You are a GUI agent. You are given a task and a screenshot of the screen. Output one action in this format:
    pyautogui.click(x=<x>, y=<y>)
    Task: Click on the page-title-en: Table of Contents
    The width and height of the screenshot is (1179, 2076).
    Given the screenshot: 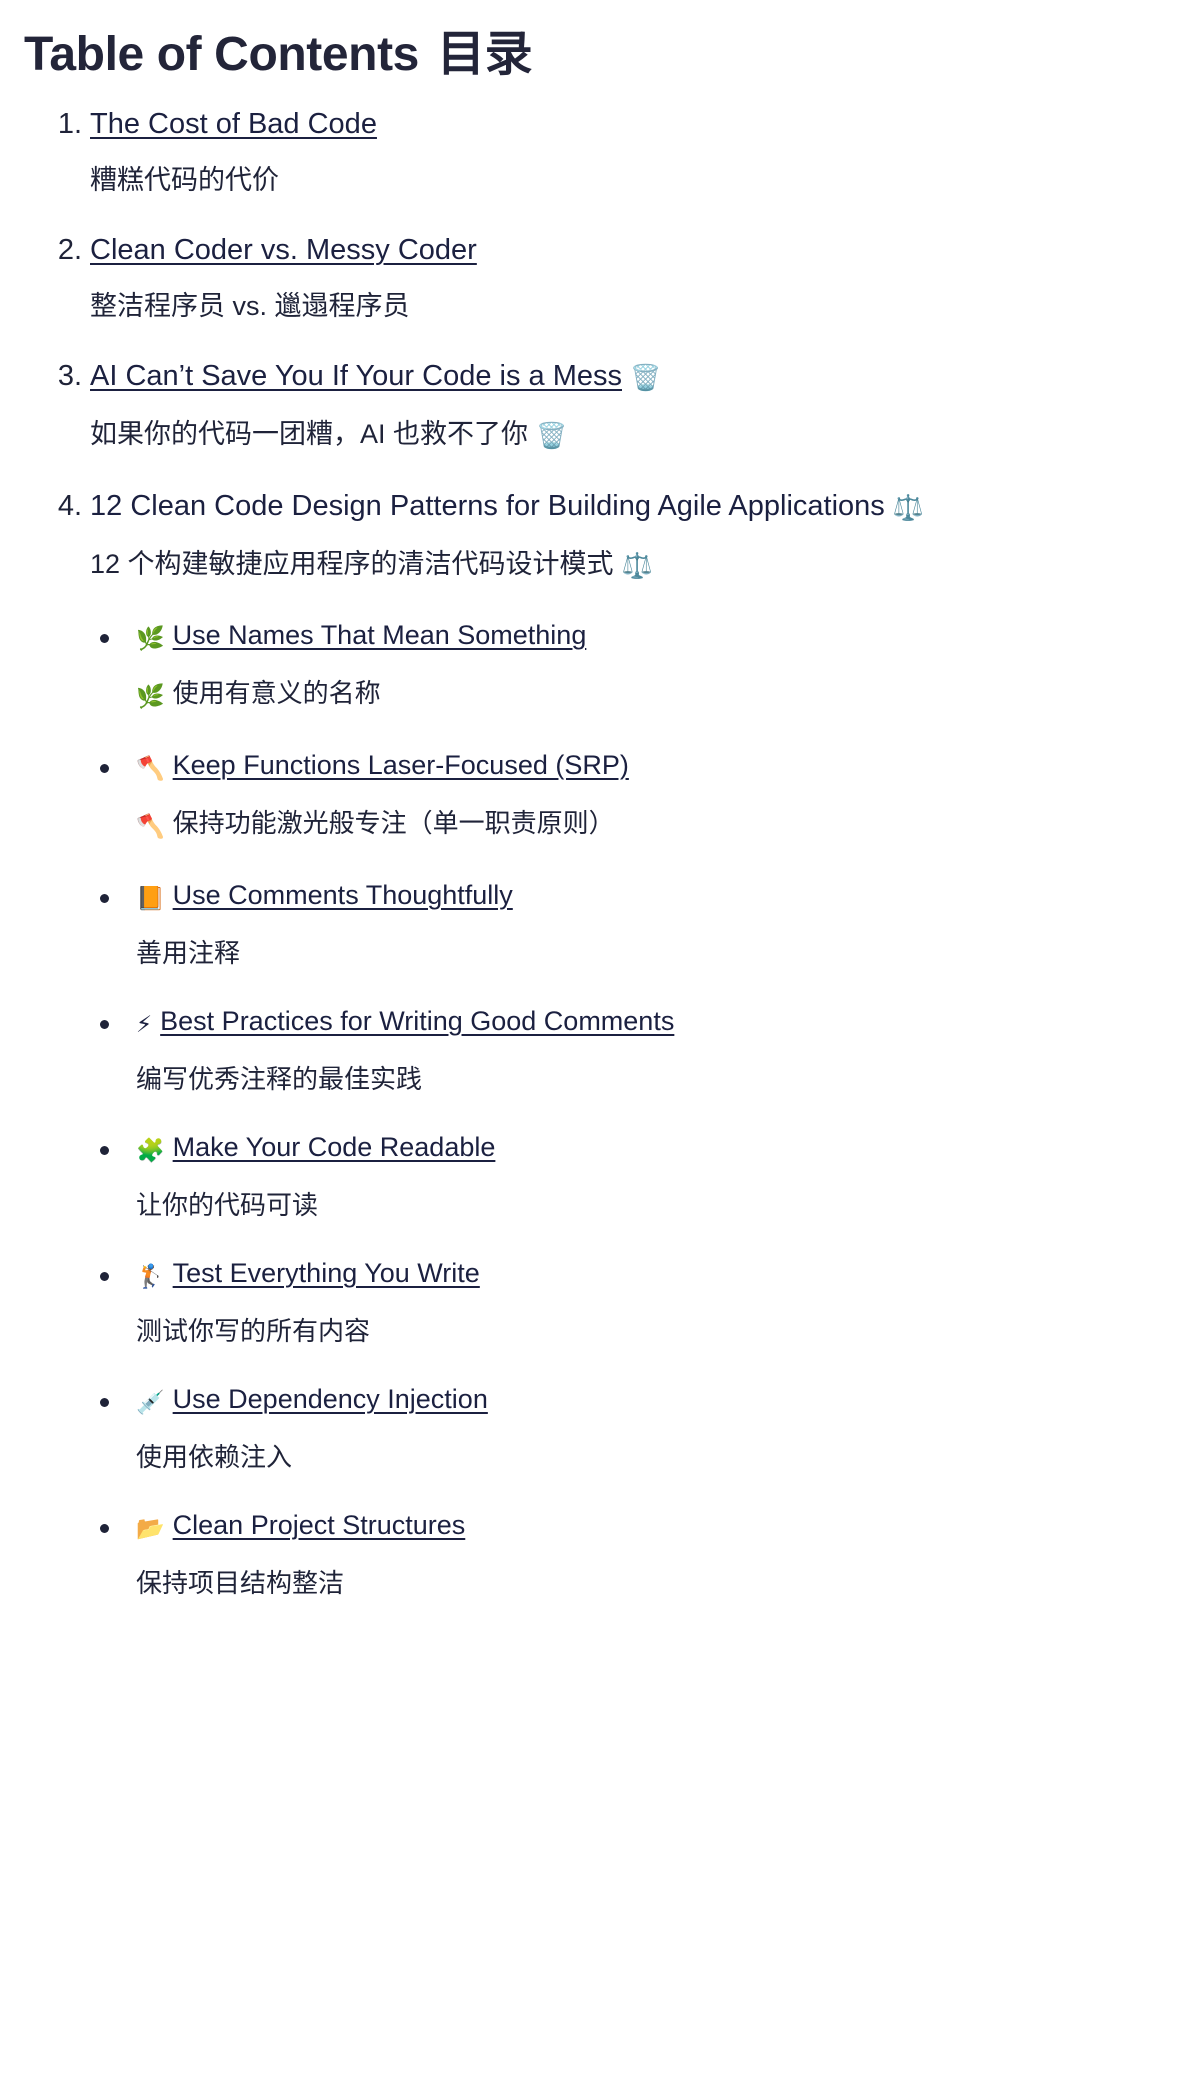 What is the action you would take?
    pyautogui.click(x=221, y=54)
    